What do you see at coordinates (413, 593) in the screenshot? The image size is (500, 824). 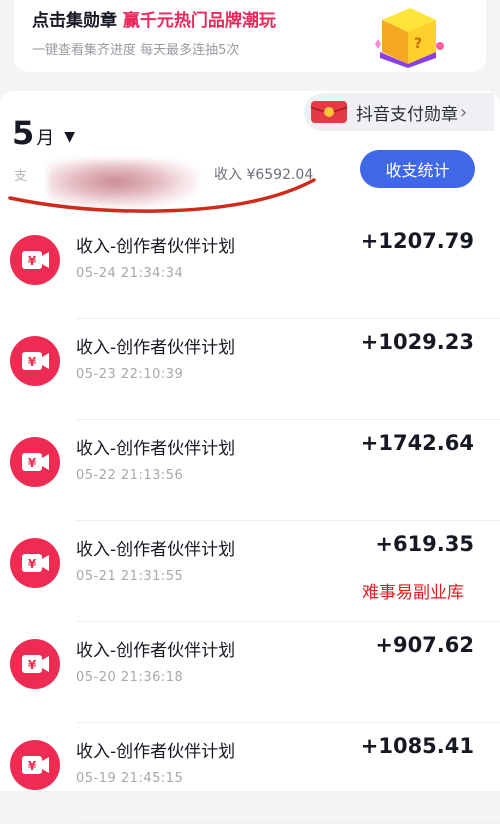 I see `watermark-text: 难事易副业库` at bounding box center [413, 593].